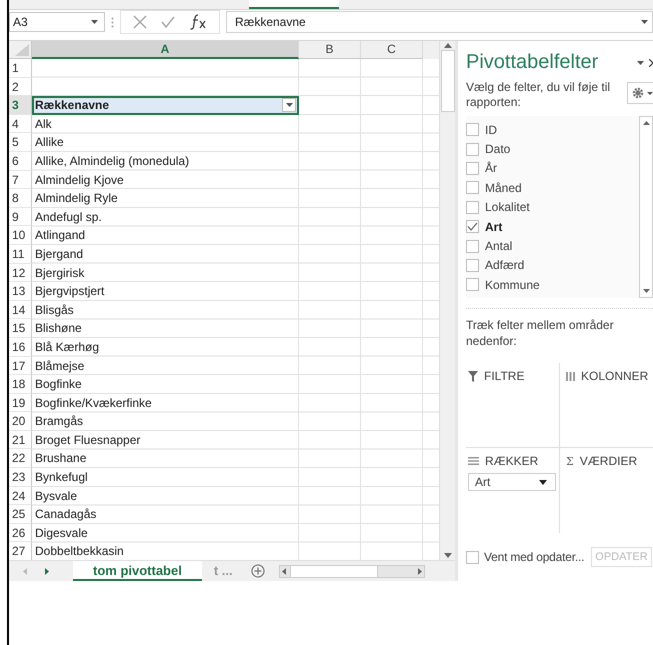 This screenshot has width=653, height=645. Describe the element at coordinates (20, 477) in the screenshot. I see `row-header: 23` at that location.